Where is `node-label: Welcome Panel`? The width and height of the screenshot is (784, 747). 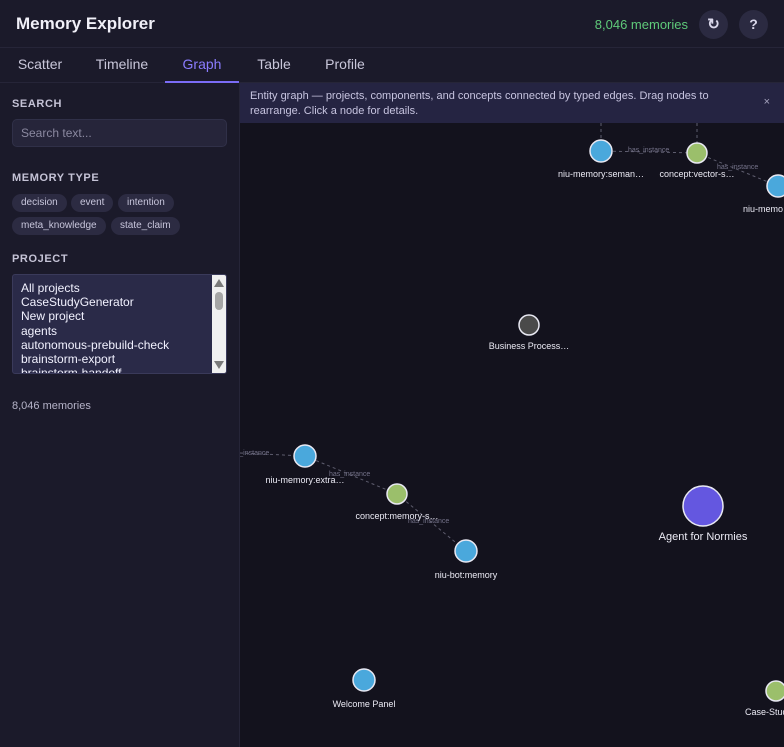
node-label: Welcome Panel is located at coordinates (364, 704).